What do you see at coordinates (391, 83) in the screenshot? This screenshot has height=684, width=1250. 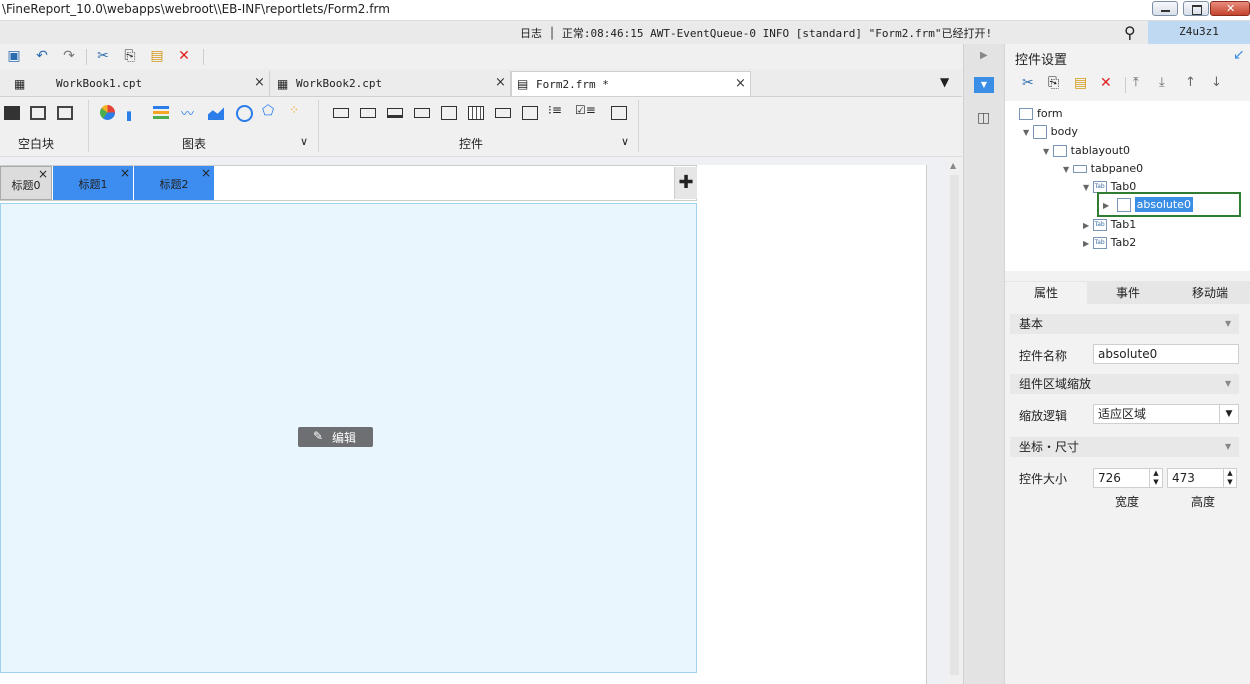 I see `doc-tab-workbook2: ▦ WorkBook2.cpt ×` at bounding box center [391, 83].